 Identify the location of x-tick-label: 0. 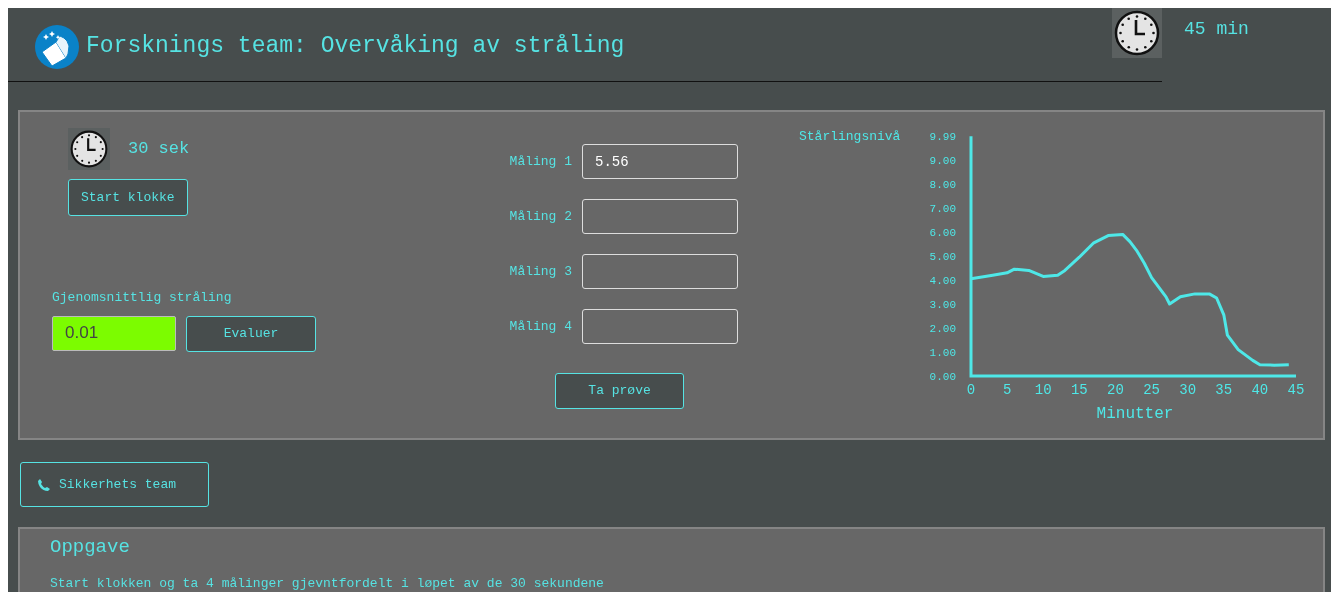
(971, 390).